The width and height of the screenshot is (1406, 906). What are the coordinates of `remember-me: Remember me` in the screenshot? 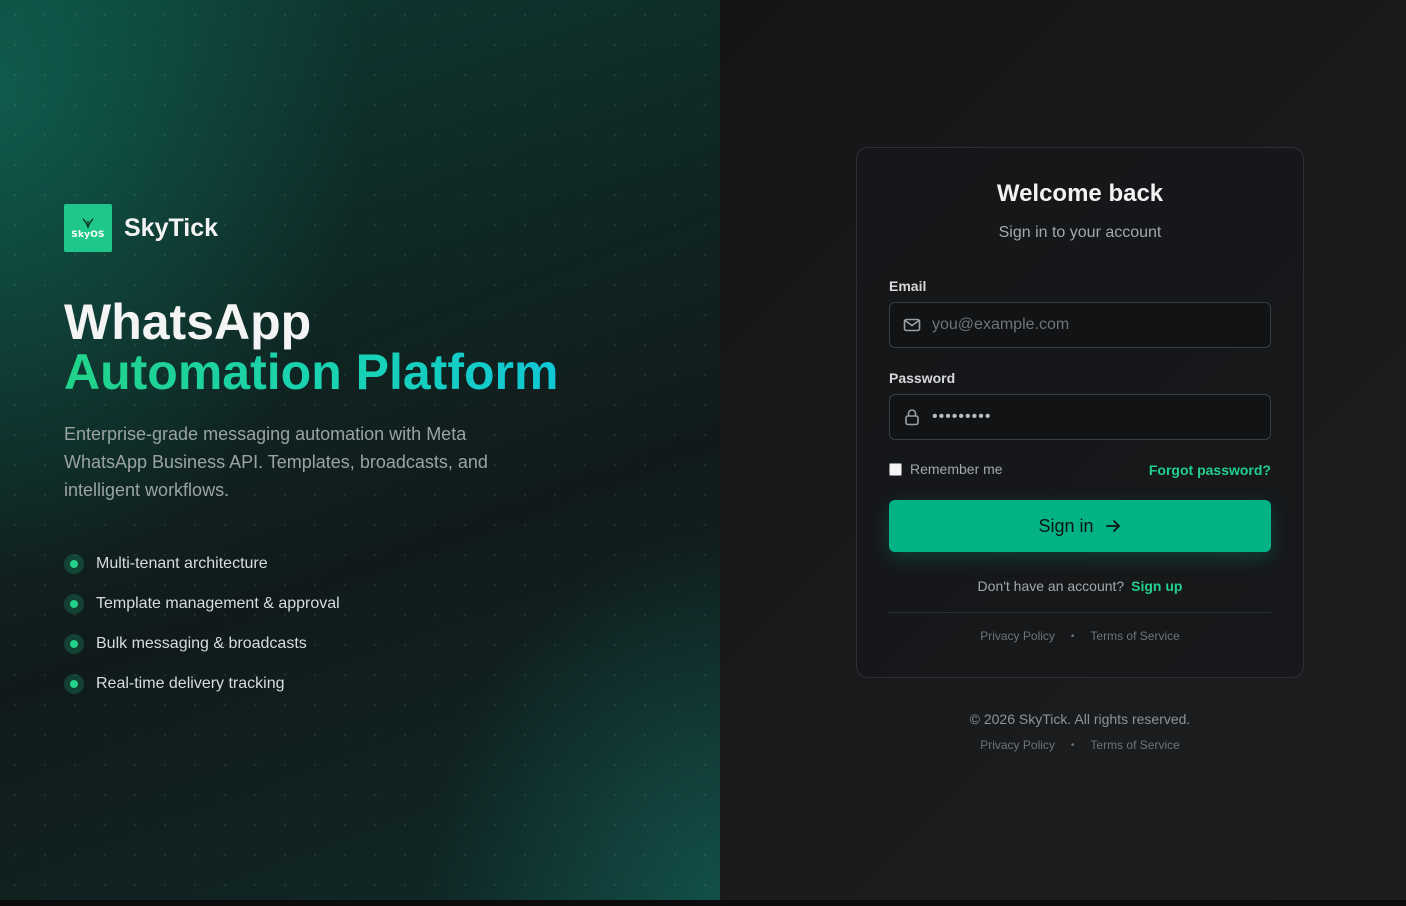 It's located at (946, 469).